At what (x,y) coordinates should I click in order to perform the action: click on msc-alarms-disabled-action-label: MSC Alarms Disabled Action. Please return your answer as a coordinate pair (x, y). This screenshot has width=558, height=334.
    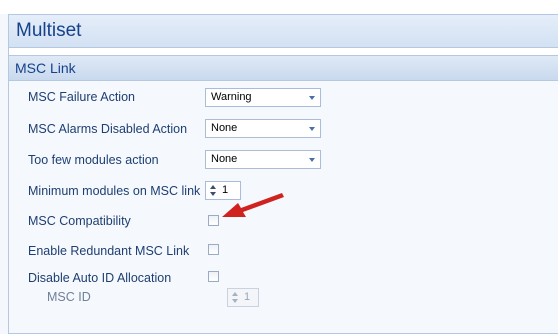
    Looking at the image, I should click on (108, 129).